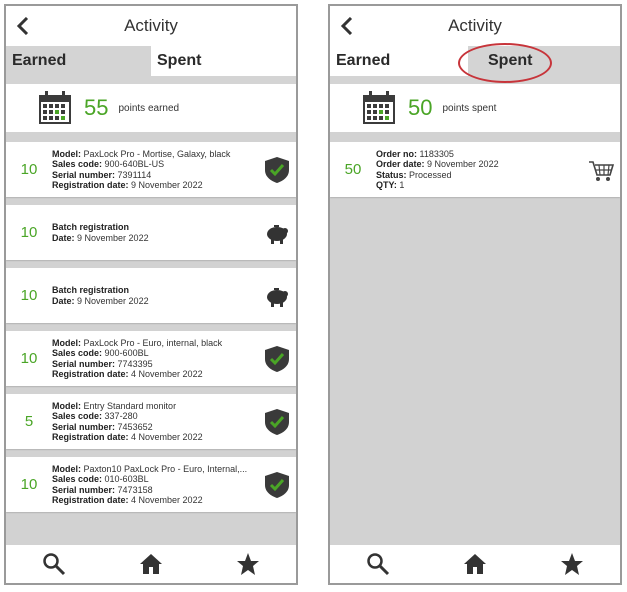  Describe the element at coordinates (601, 171) in the screenshot. I see `shopping-cart-icon` at that location.